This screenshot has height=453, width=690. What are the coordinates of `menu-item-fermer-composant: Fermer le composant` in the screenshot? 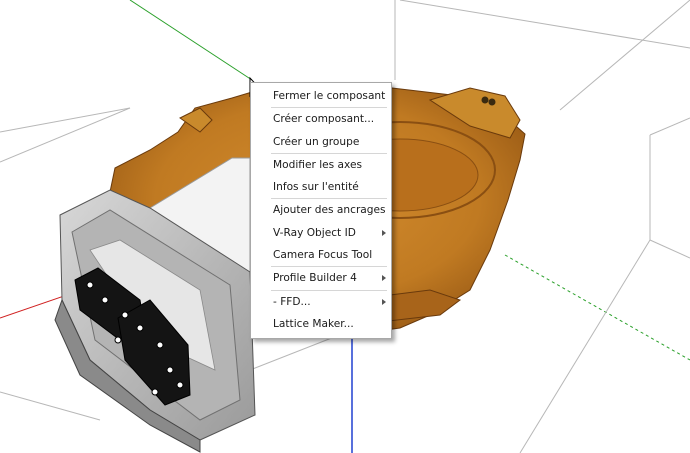 It's located at (321, 96).